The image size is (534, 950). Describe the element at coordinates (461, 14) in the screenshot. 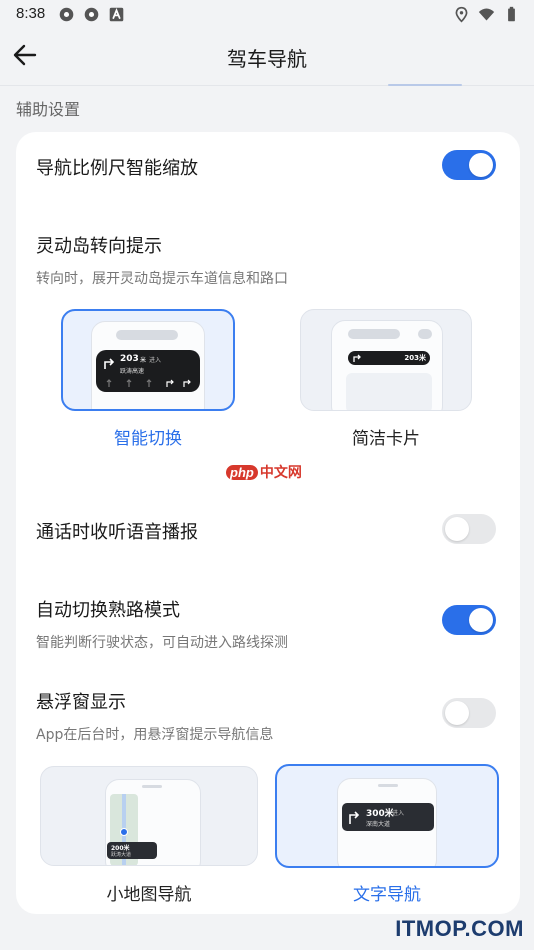

I see `location-icon` at that location.